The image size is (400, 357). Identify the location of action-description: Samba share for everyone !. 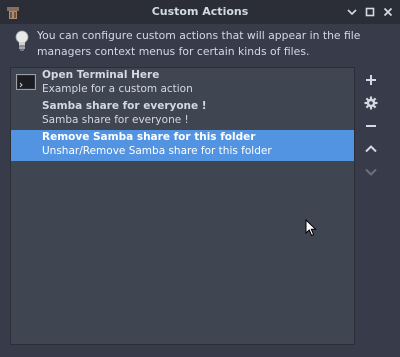
(115, 120).